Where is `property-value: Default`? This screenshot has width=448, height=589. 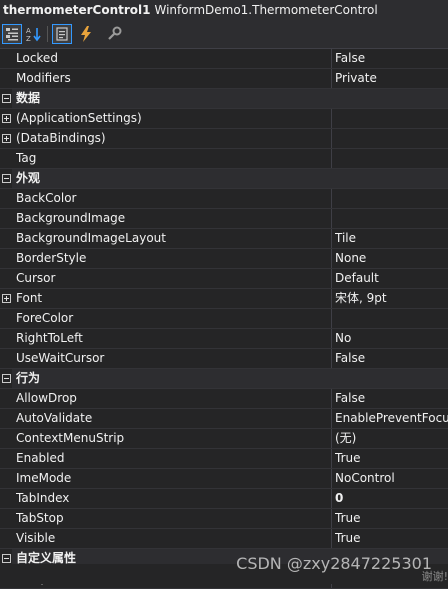
property-value: Default is located at coordinates (391, 278).